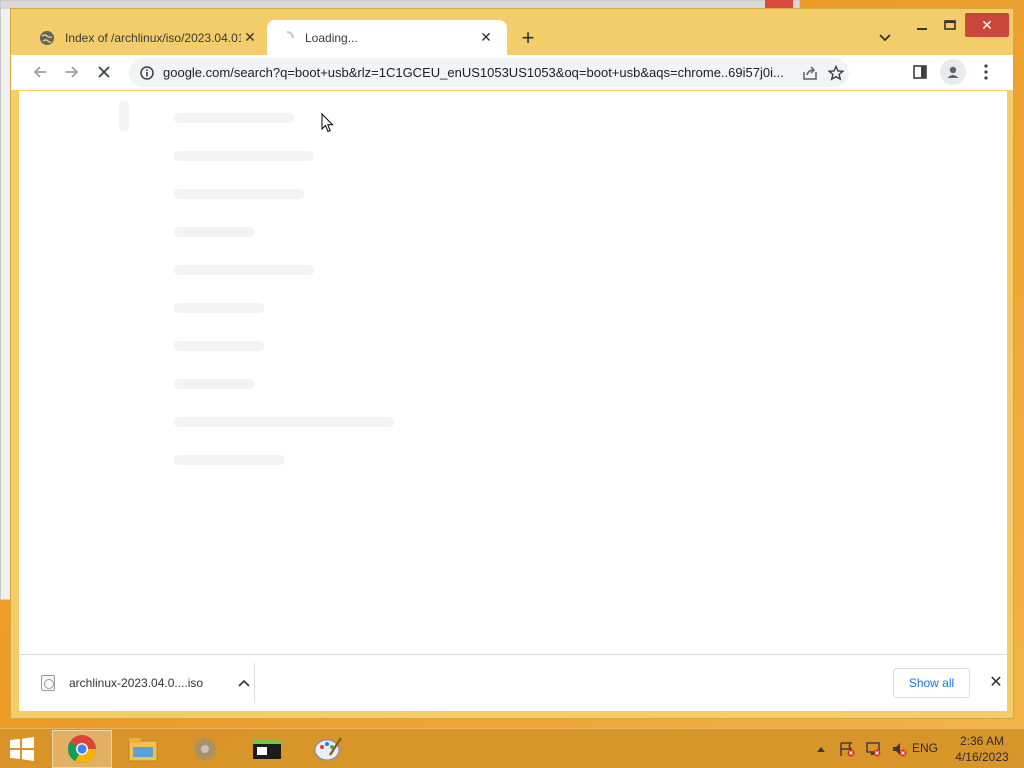  I want to click on download-bar: archlinux-2023.04.0....iso Show all ✕, so click(513, 682).